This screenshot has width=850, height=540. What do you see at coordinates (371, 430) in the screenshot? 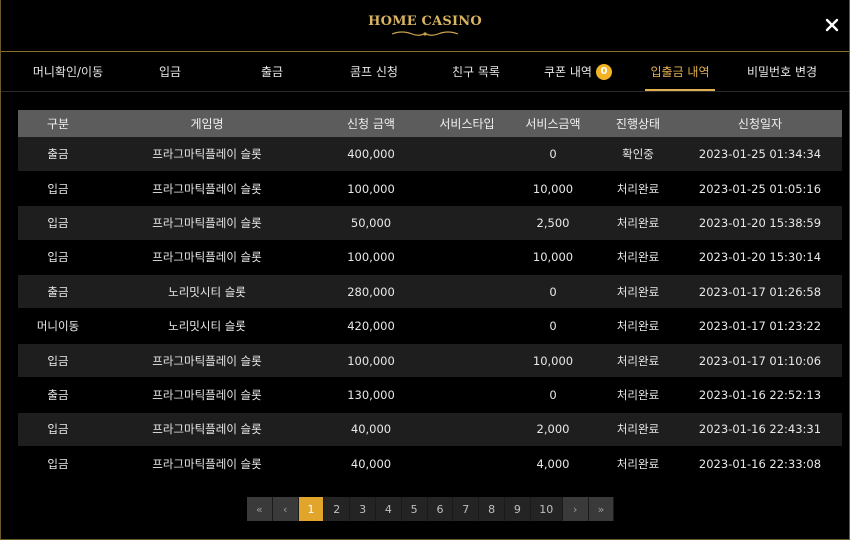
I see `table-cell: 40,000` at bounding box center [371, 430].